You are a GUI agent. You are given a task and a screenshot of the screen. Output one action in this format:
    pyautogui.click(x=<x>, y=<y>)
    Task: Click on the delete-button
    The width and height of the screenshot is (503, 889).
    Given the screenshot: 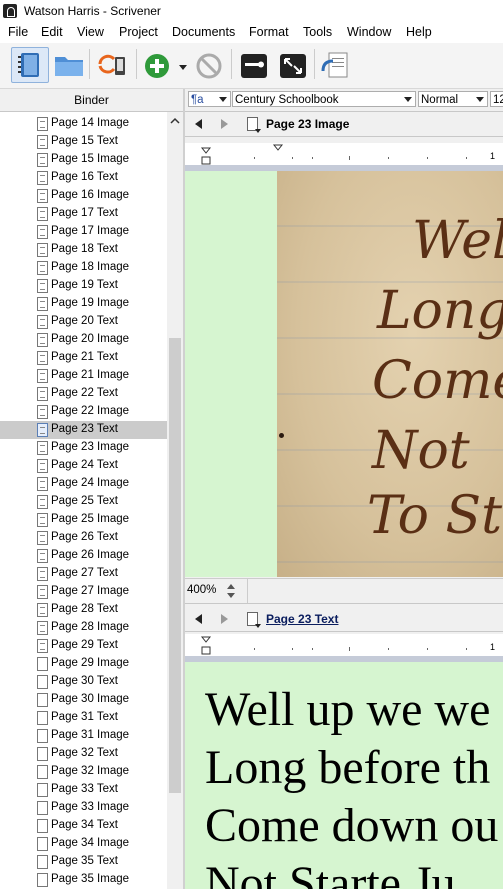 What is the action you would take?
    pyautogui.click(x=209, y=64)
    